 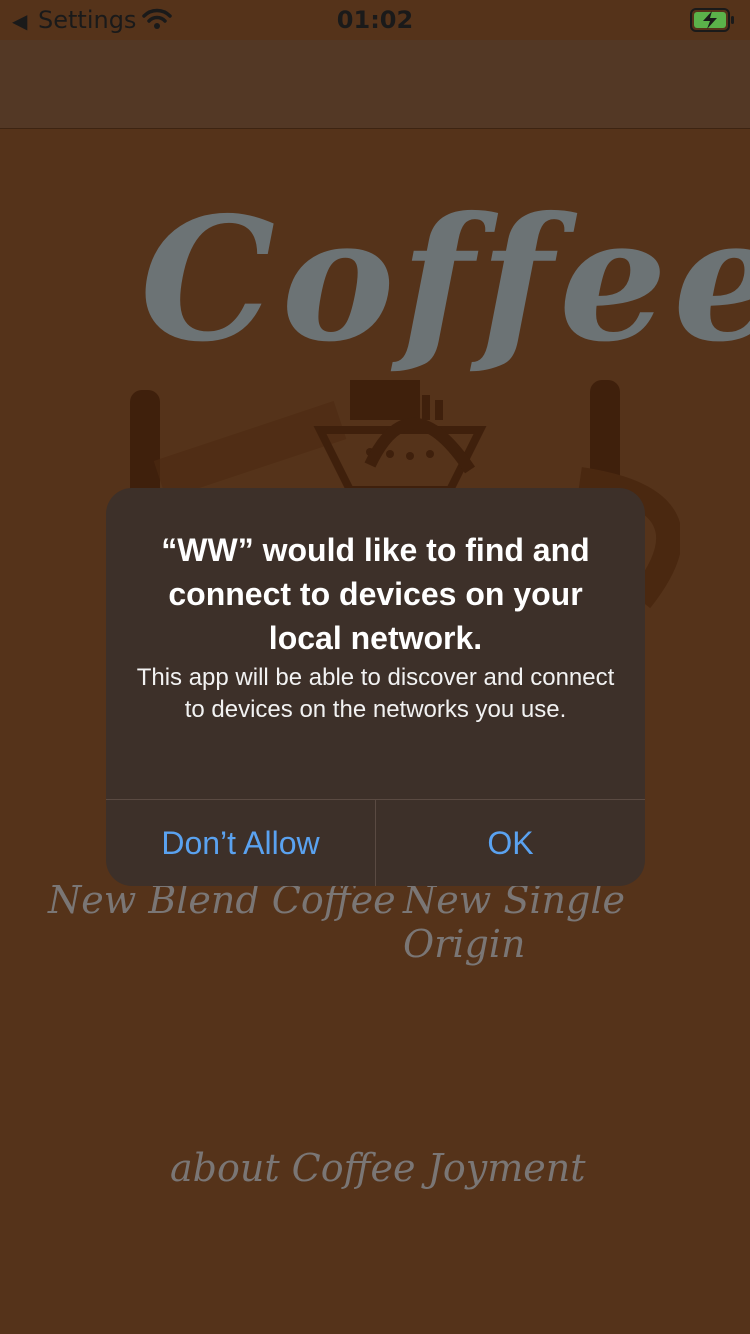 I want to click on navigation-bar, so click(x=375, y=84).